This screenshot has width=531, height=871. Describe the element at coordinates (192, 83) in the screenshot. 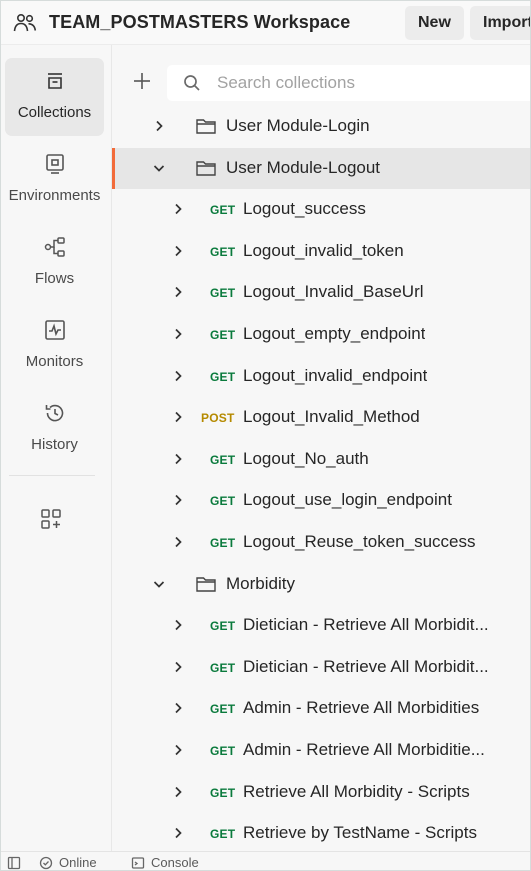

I see `search-icon` at that location.